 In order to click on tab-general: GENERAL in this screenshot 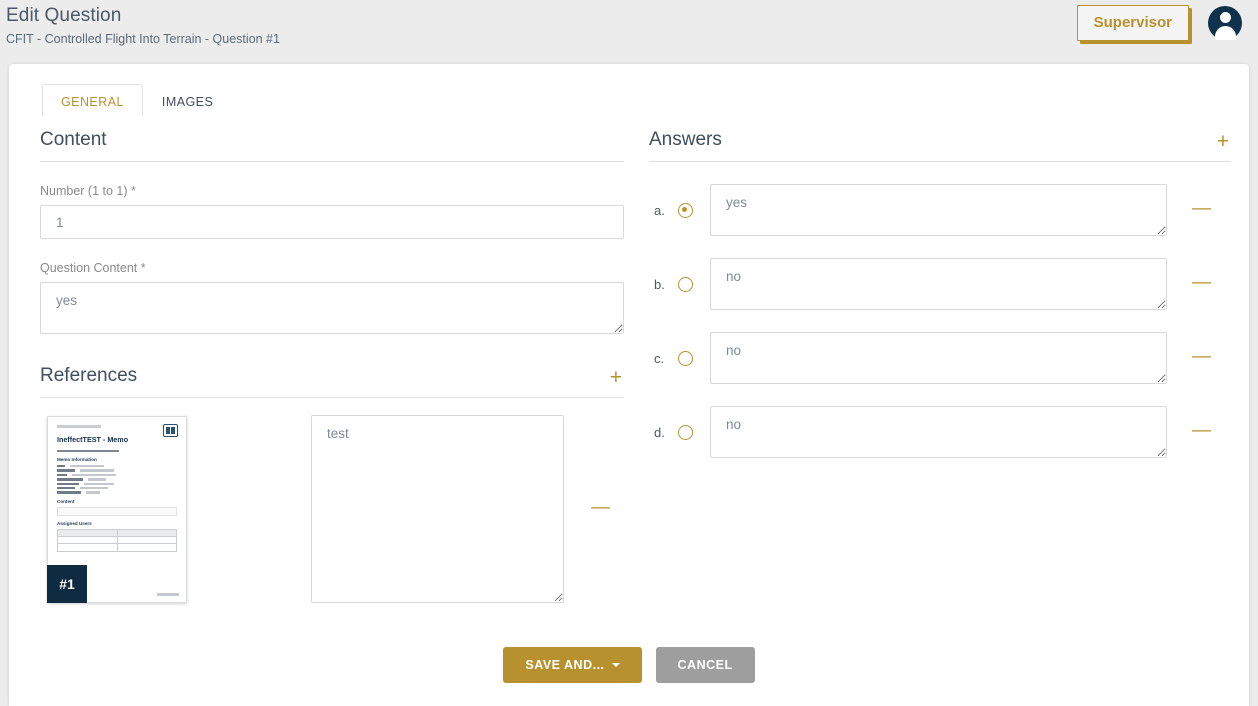, I will do `click(92, 100)`.